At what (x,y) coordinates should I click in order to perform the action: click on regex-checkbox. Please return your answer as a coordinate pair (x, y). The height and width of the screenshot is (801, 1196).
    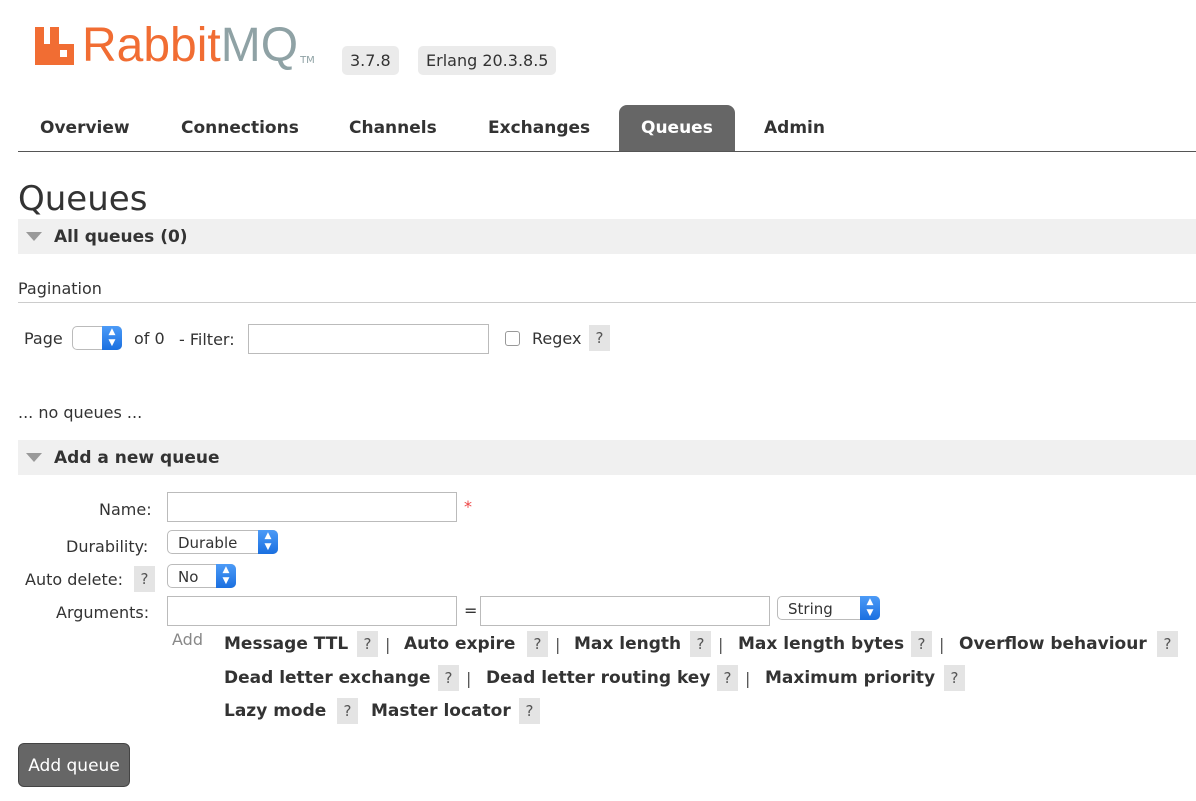
    Looking at the image, I should click on (512, 338).